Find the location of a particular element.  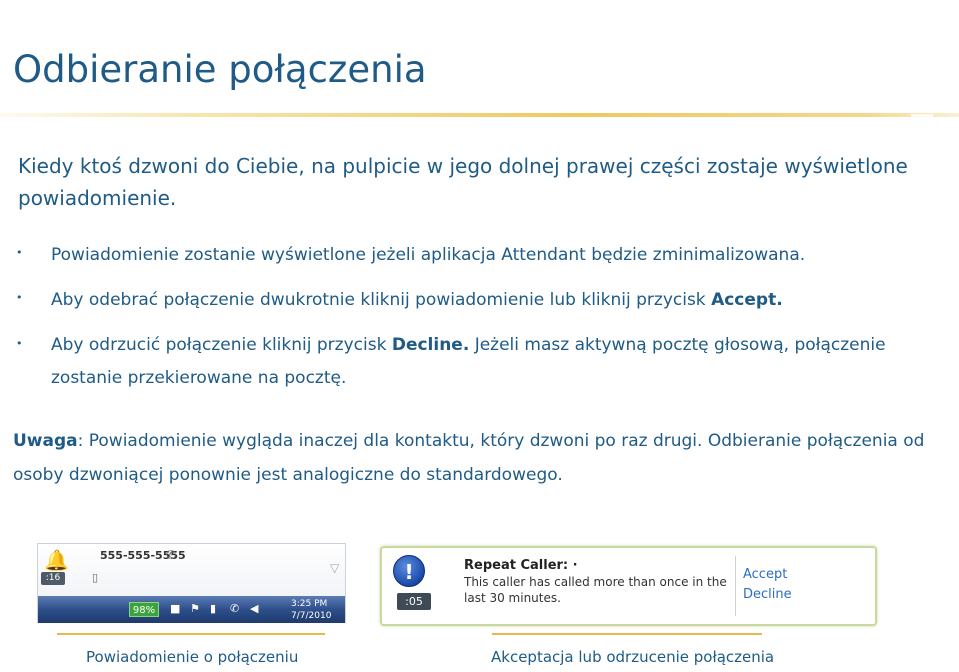

title-divider-tip is located at coordinates (922, 115).